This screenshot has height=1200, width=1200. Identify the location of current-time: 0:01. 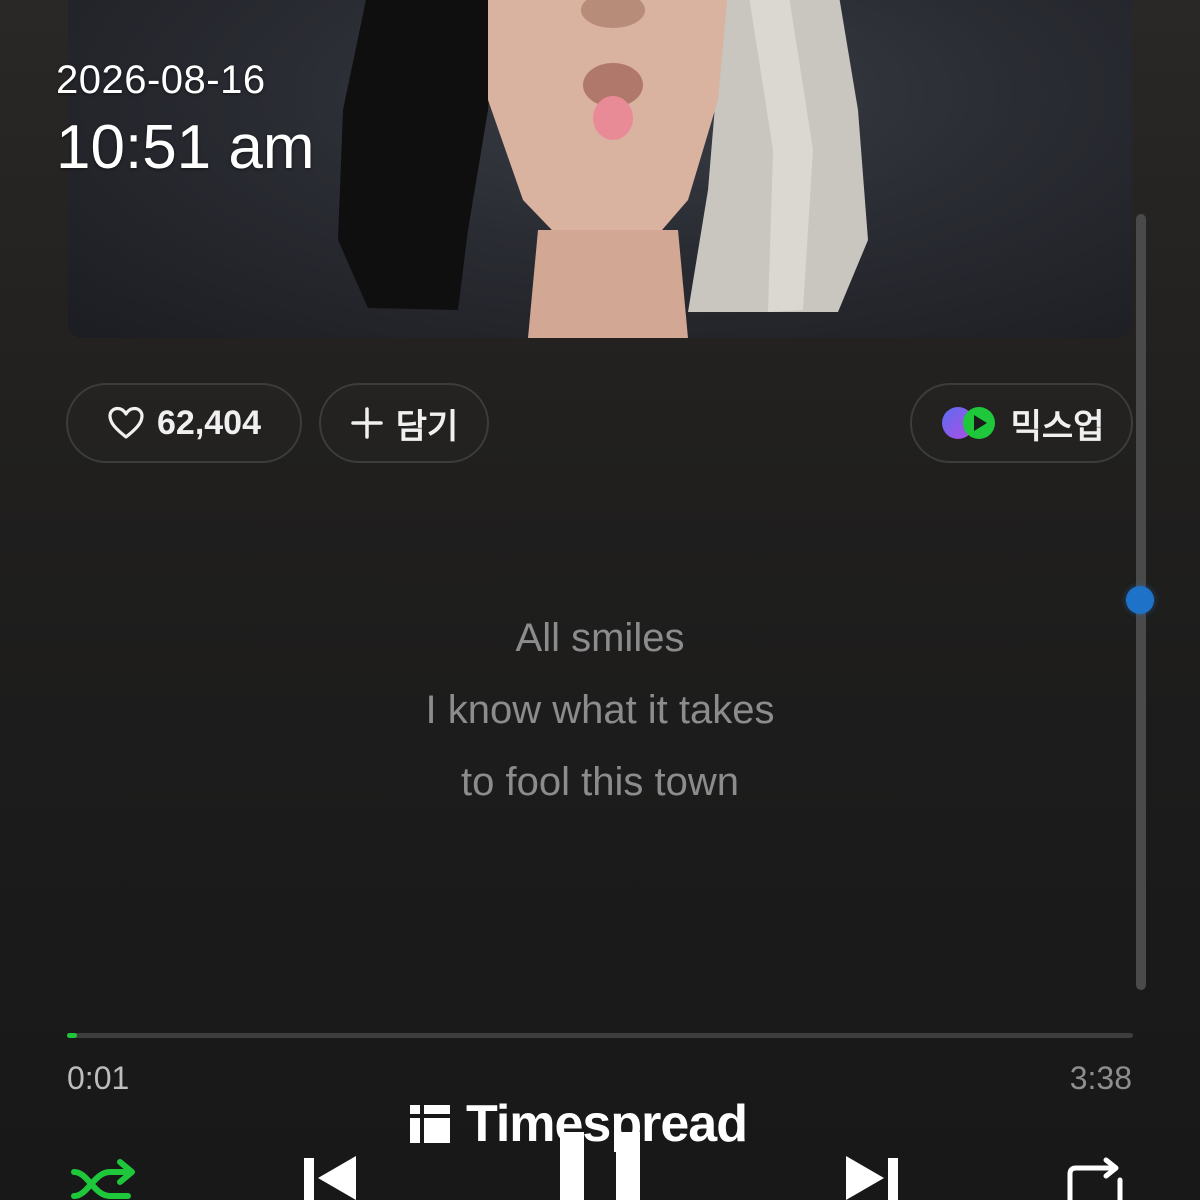
(98, 1078).